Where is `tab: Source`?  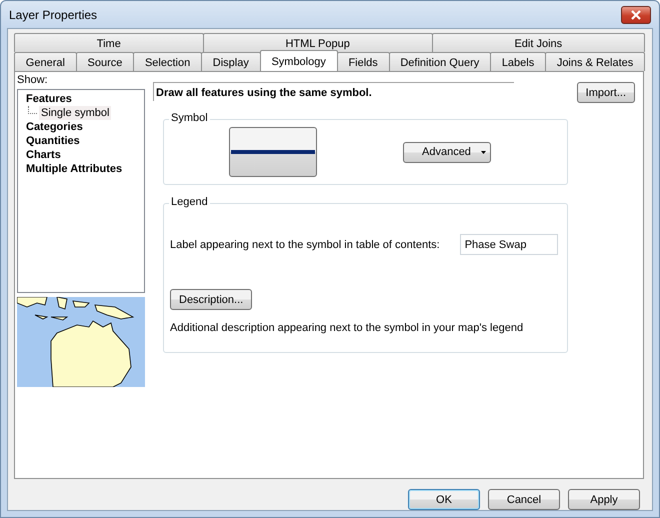 tab: Source is located at coordinates (105, 61).